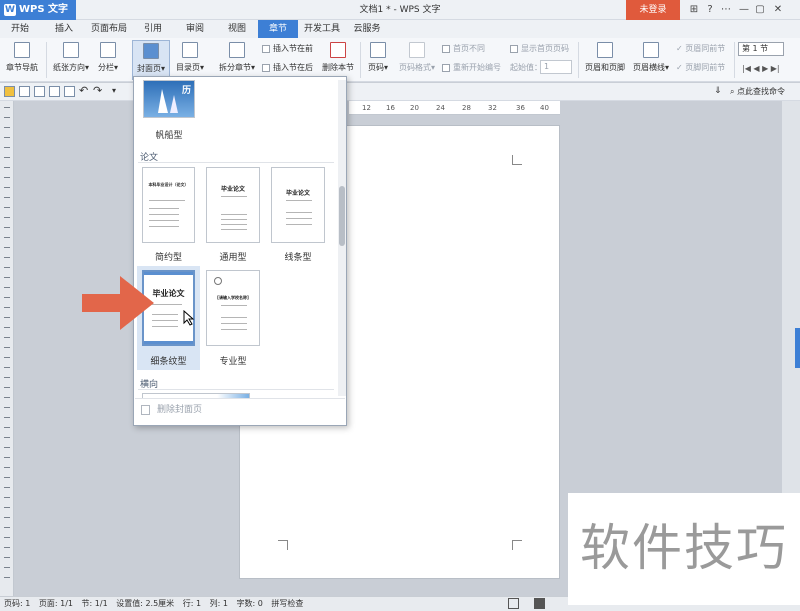 The image size is (800, 611). I want to click on header-line-icon, so click(651, 50).